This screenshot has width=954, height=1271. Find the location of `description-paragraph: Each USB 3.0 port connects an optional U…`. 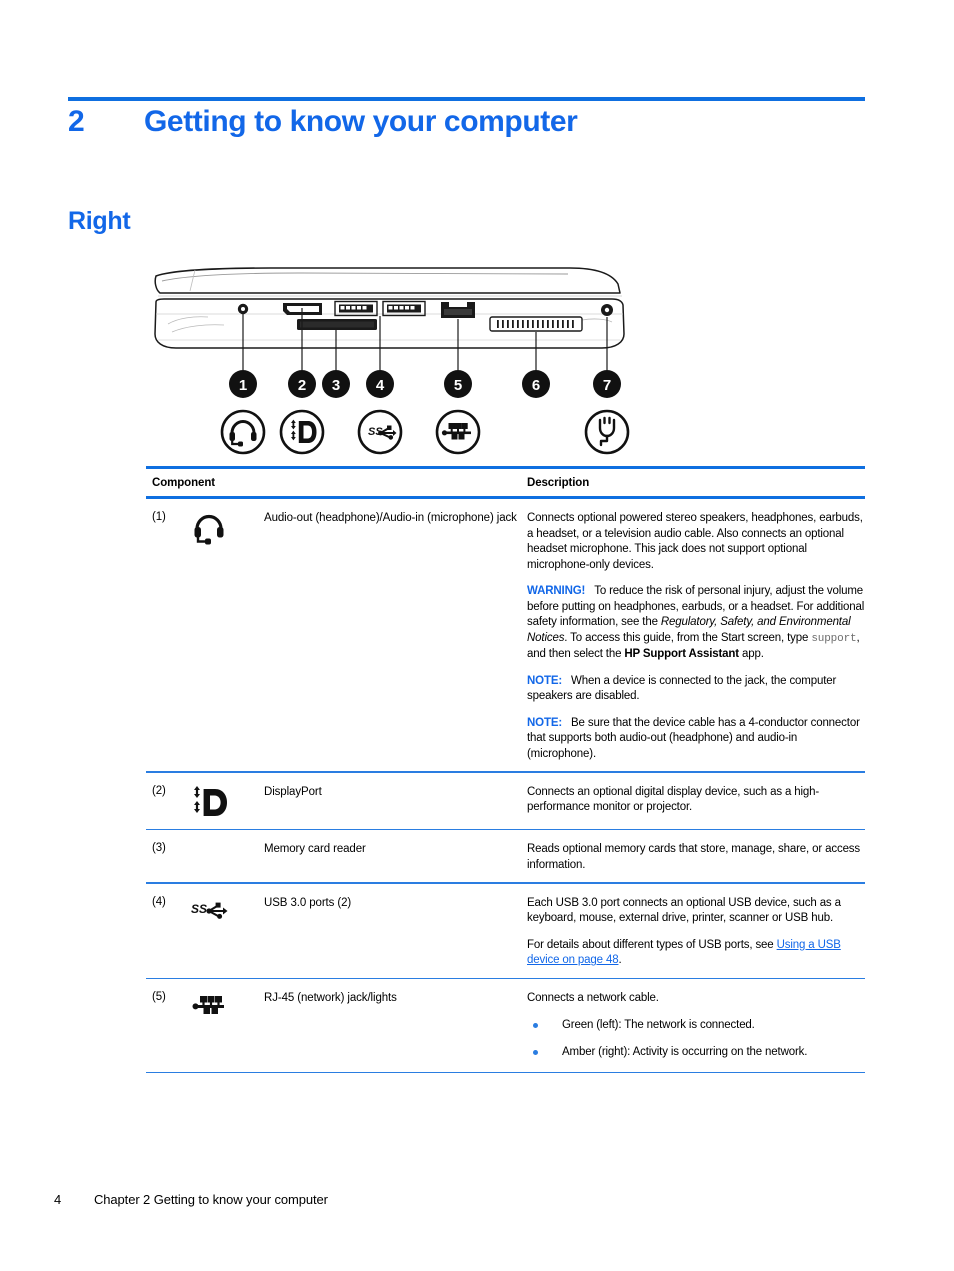

description-paragraph: Each USB 3.0 port connects an optional U… is located at coordinates (684, 910).